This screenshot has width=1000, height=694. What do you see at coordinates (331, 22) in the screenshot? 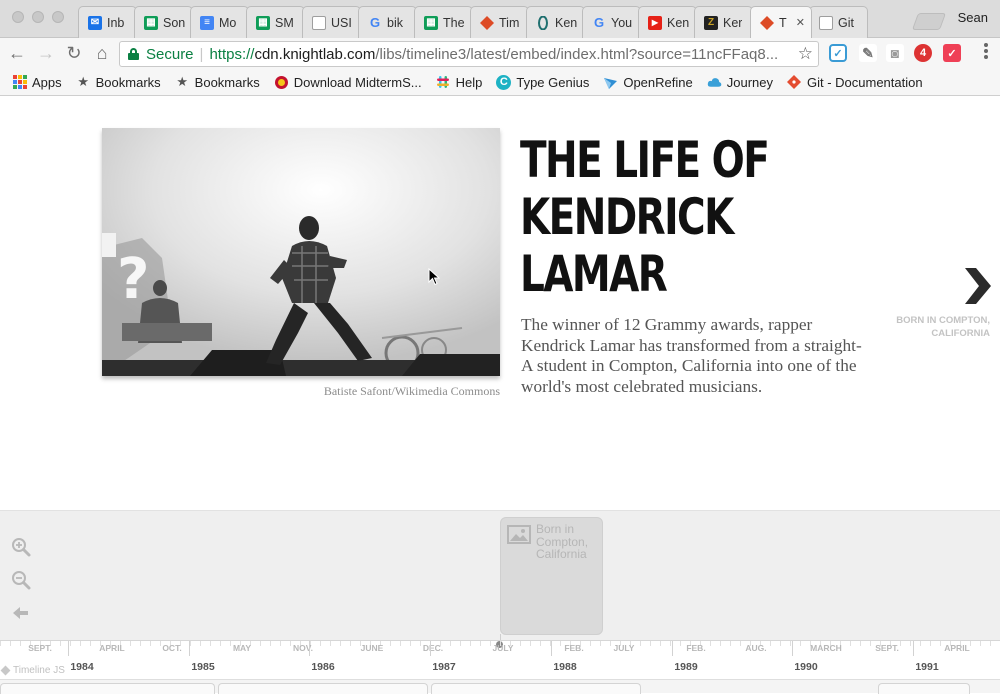
I see `tab-page-1: USI` at bounding box center [331, 22].